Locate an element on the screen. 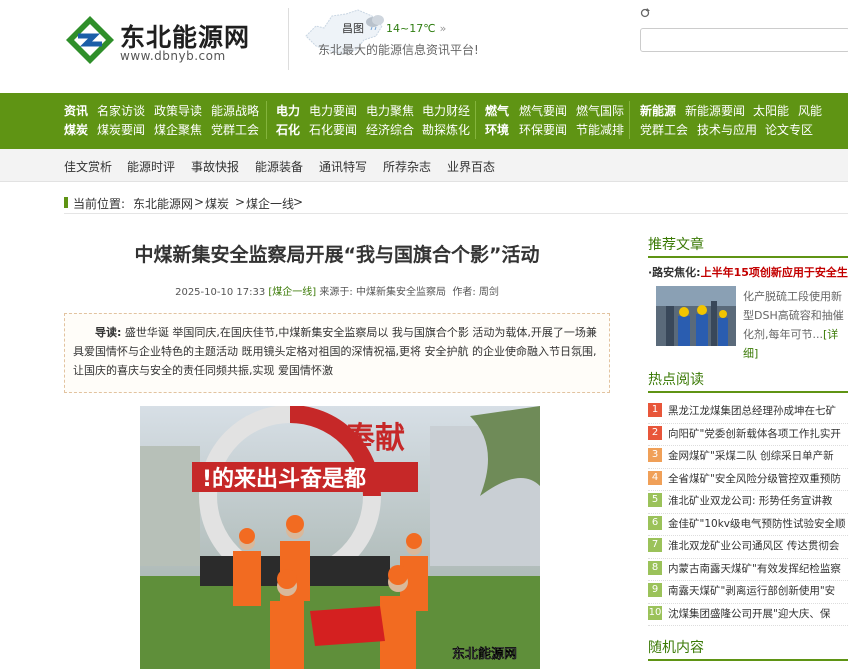 This screenshot has height=669, width=848. hot-rank: 7 is located at coordinates (655, 545).